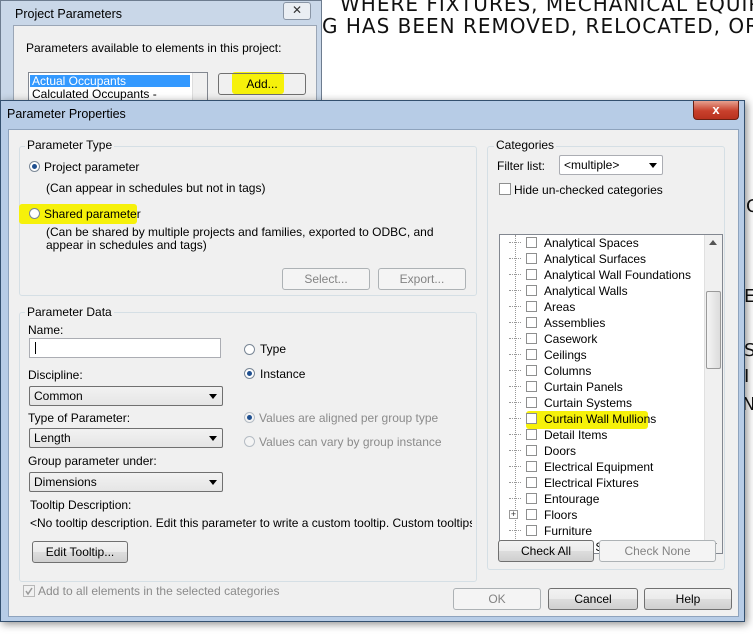 This screenshot has height=634, width=753. Describe the element at coordinates (593, 599) in the screenshot. I see `cancel-button: Cancel` at that location.